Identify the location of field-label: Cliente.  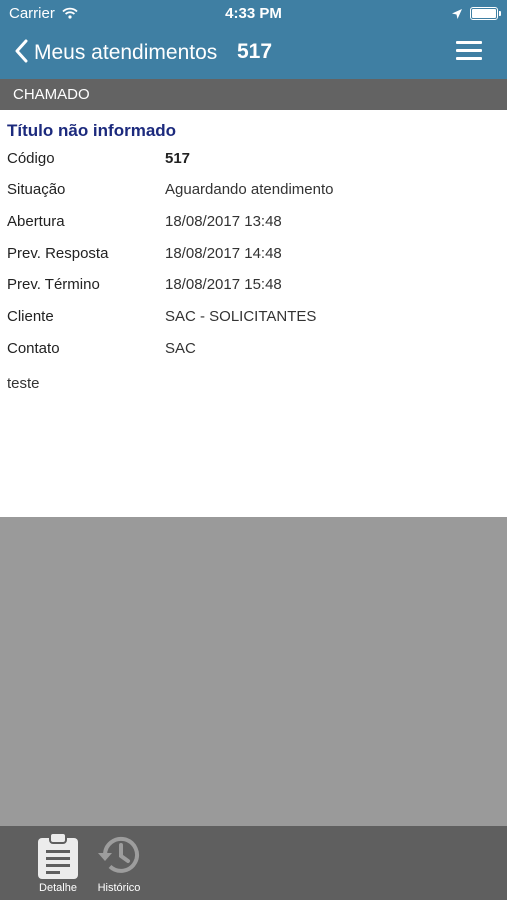
(30, 316).